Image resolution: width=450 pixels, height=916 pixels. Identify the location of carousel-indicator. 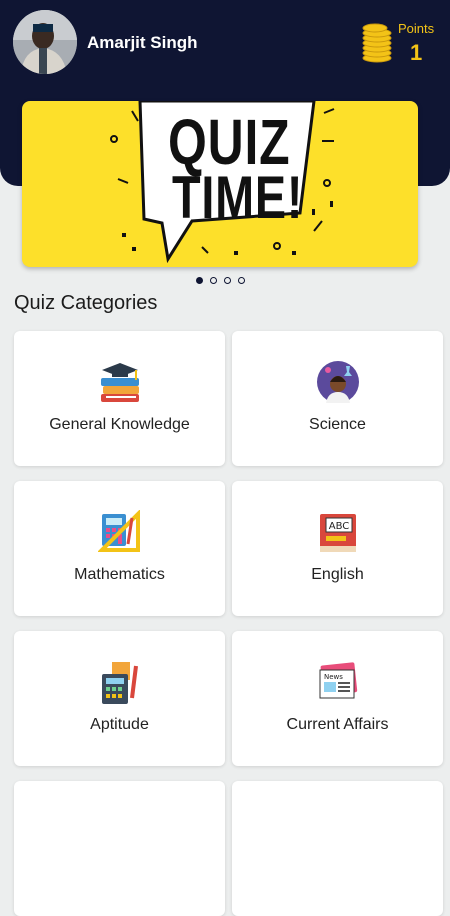
(220, 280).